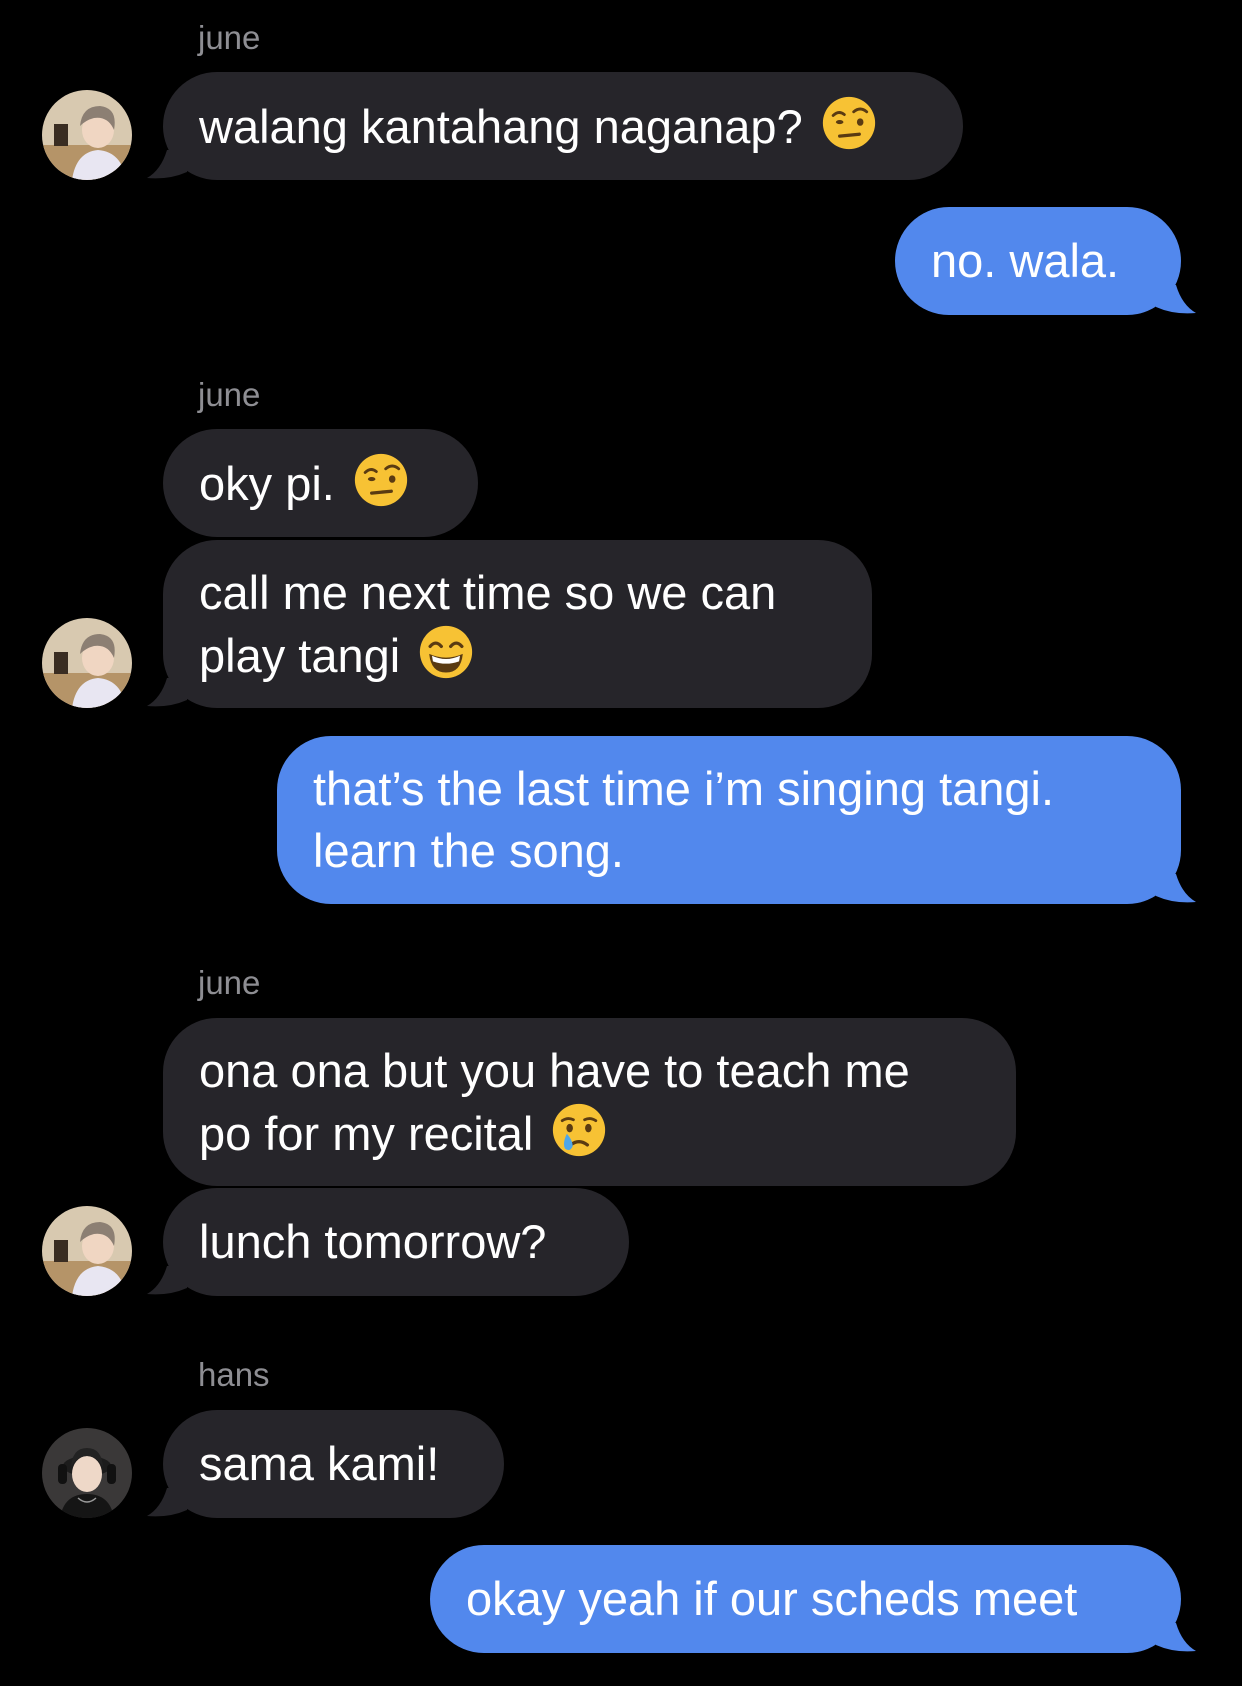 The height and width of the screenshot is (1686, 1242). I want to click on outgoing-message-bubble: no. wala., so click(1038, 261).